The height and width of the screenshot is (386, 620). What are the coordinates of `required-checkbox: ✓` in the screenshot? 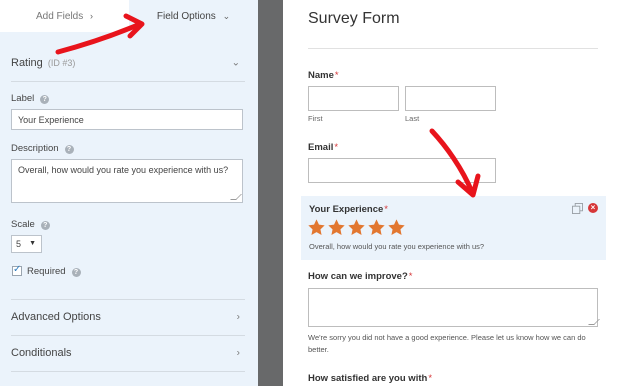 It's located at (17, 270).